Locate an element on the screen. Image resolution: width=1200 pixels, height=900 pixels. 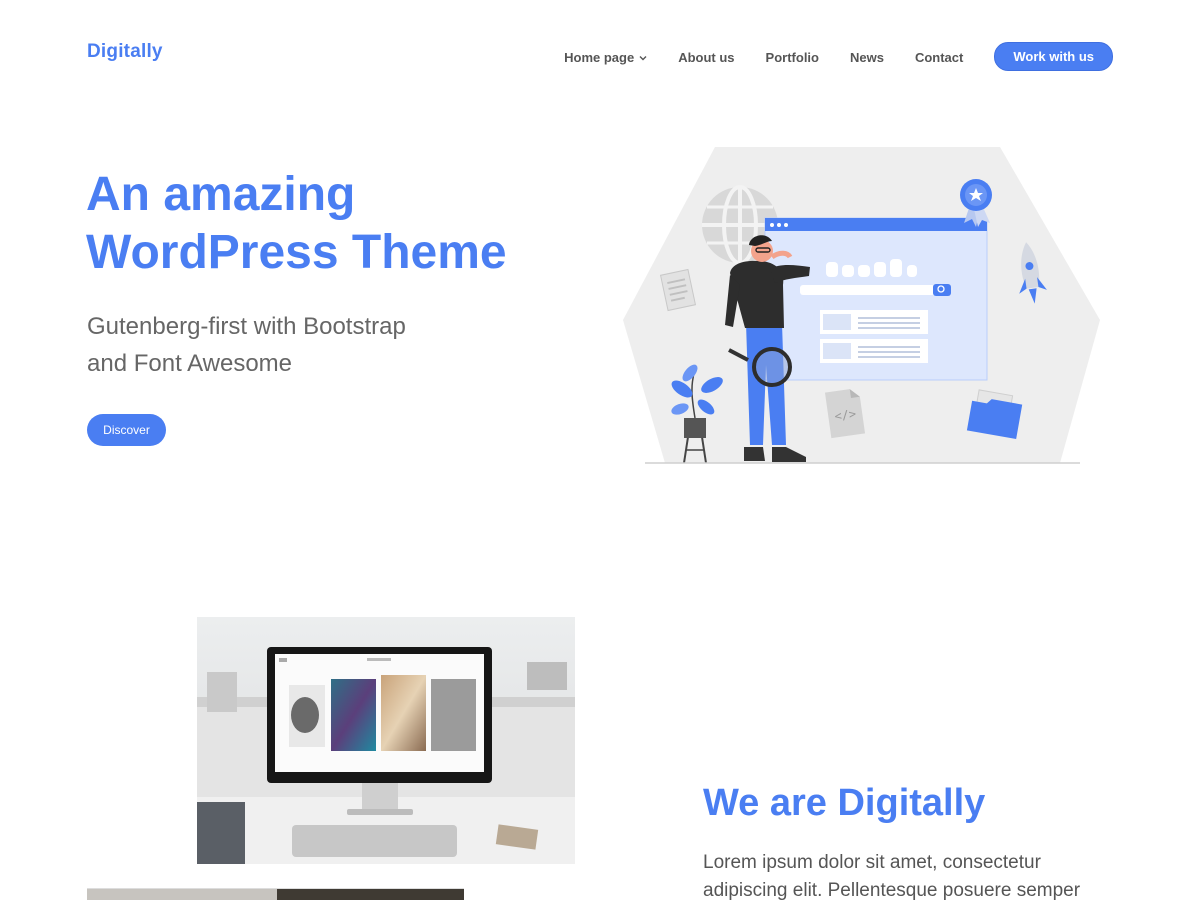
hero-title-line1: An amazing is located at coordinates (221, 194).